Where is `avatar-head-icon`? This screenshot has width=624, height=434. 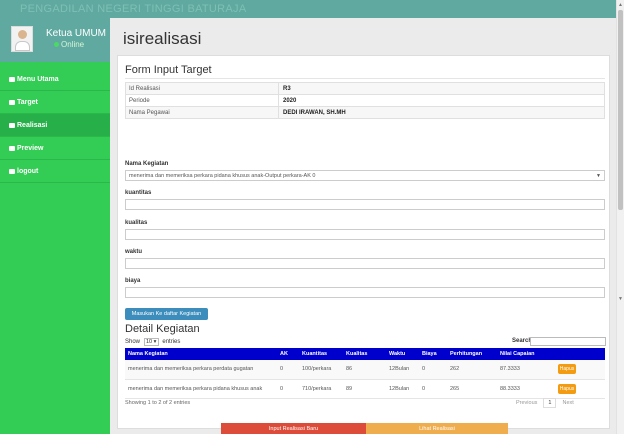 avatar-head-icon is located at coordinates (22, 34).